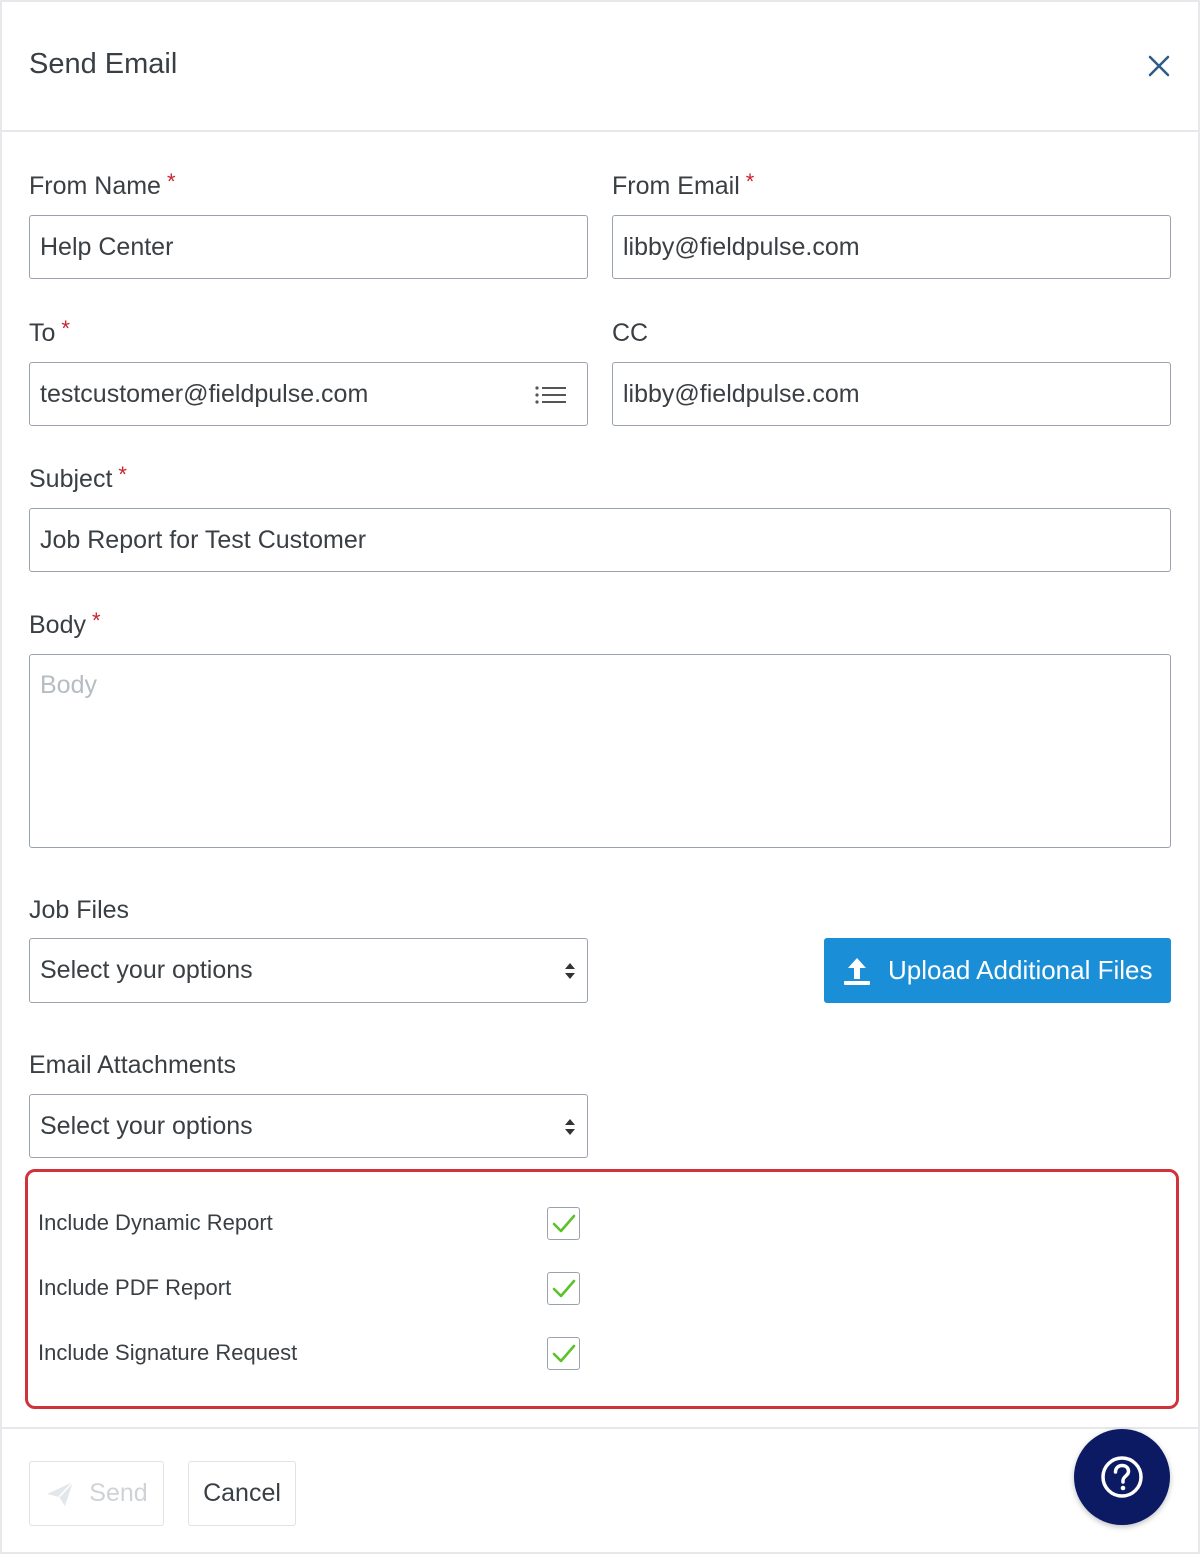  I want to click on include-signature-request-checkbox, so click(563, 1353).